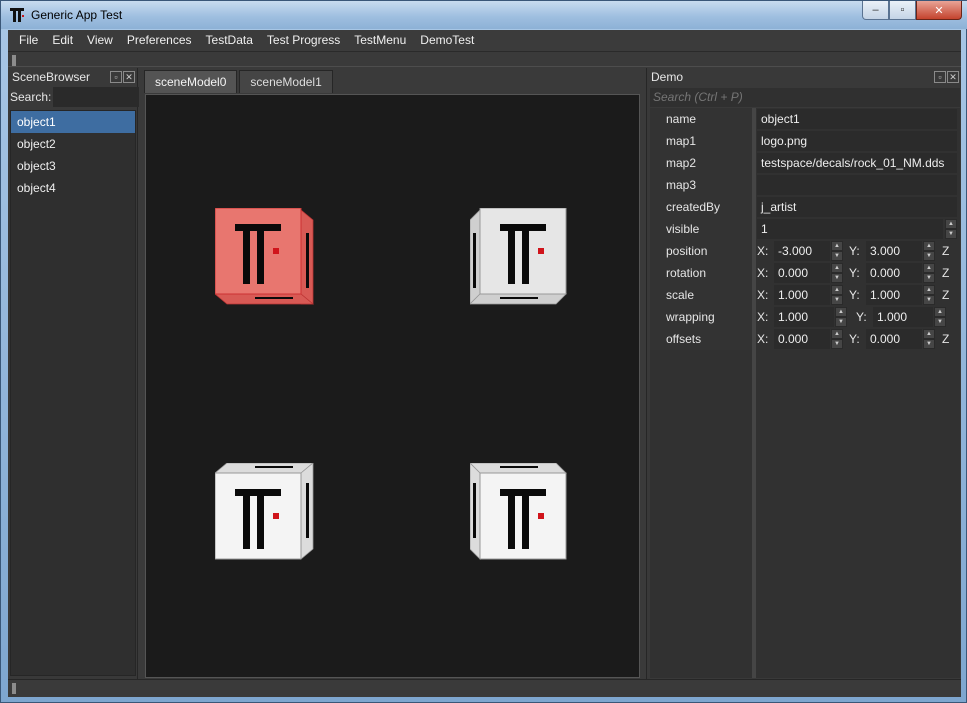 Image resolution: width=967 pixels, height=703 pixels. I want to click on cube-object3, so click(267, 515).